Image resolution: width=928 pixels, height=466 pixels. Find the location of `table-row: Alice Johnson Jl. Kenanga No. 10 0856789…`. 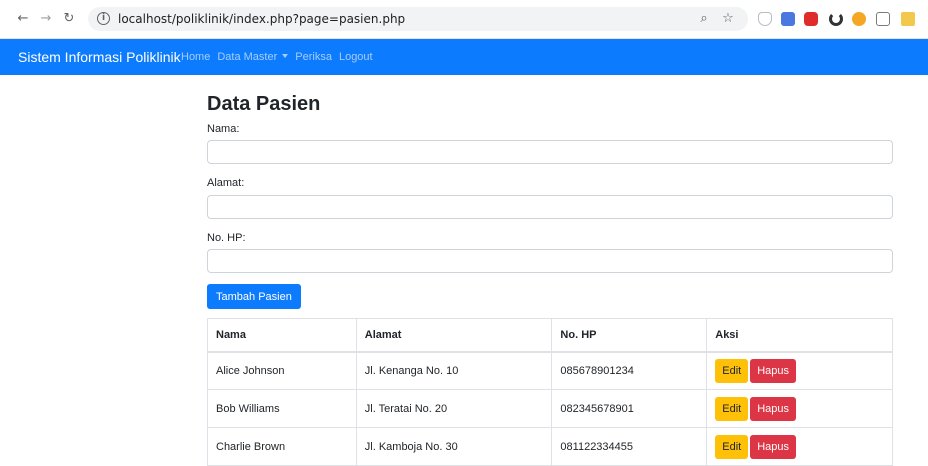

table-row: Alice Johnson Jl. Kenanga No. 10 0856789… is located at coordinates (550, 370).